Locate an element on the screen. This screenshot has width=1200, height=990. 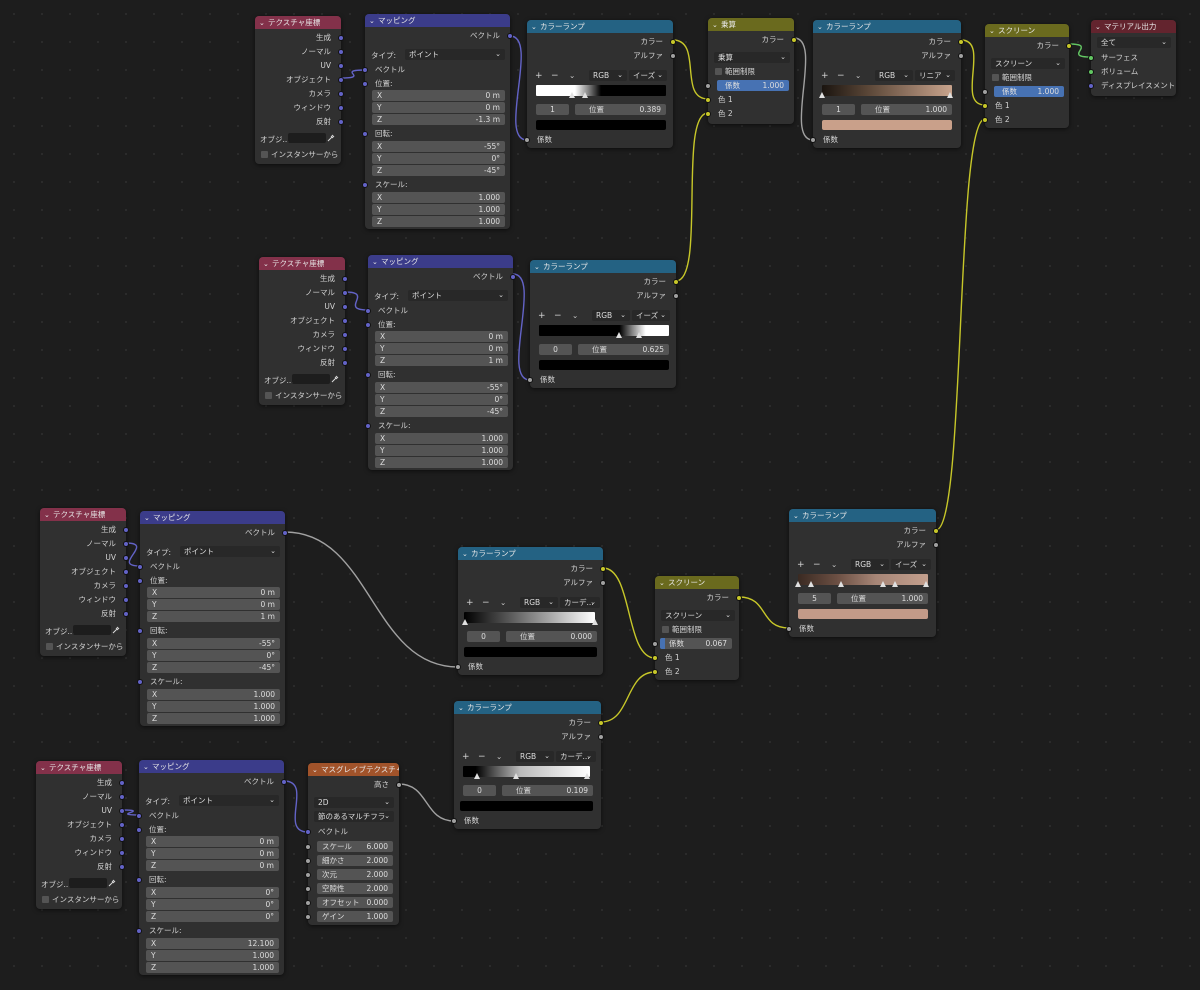
stop-position: 位置 0.625 is located at coordinates (623, 349).